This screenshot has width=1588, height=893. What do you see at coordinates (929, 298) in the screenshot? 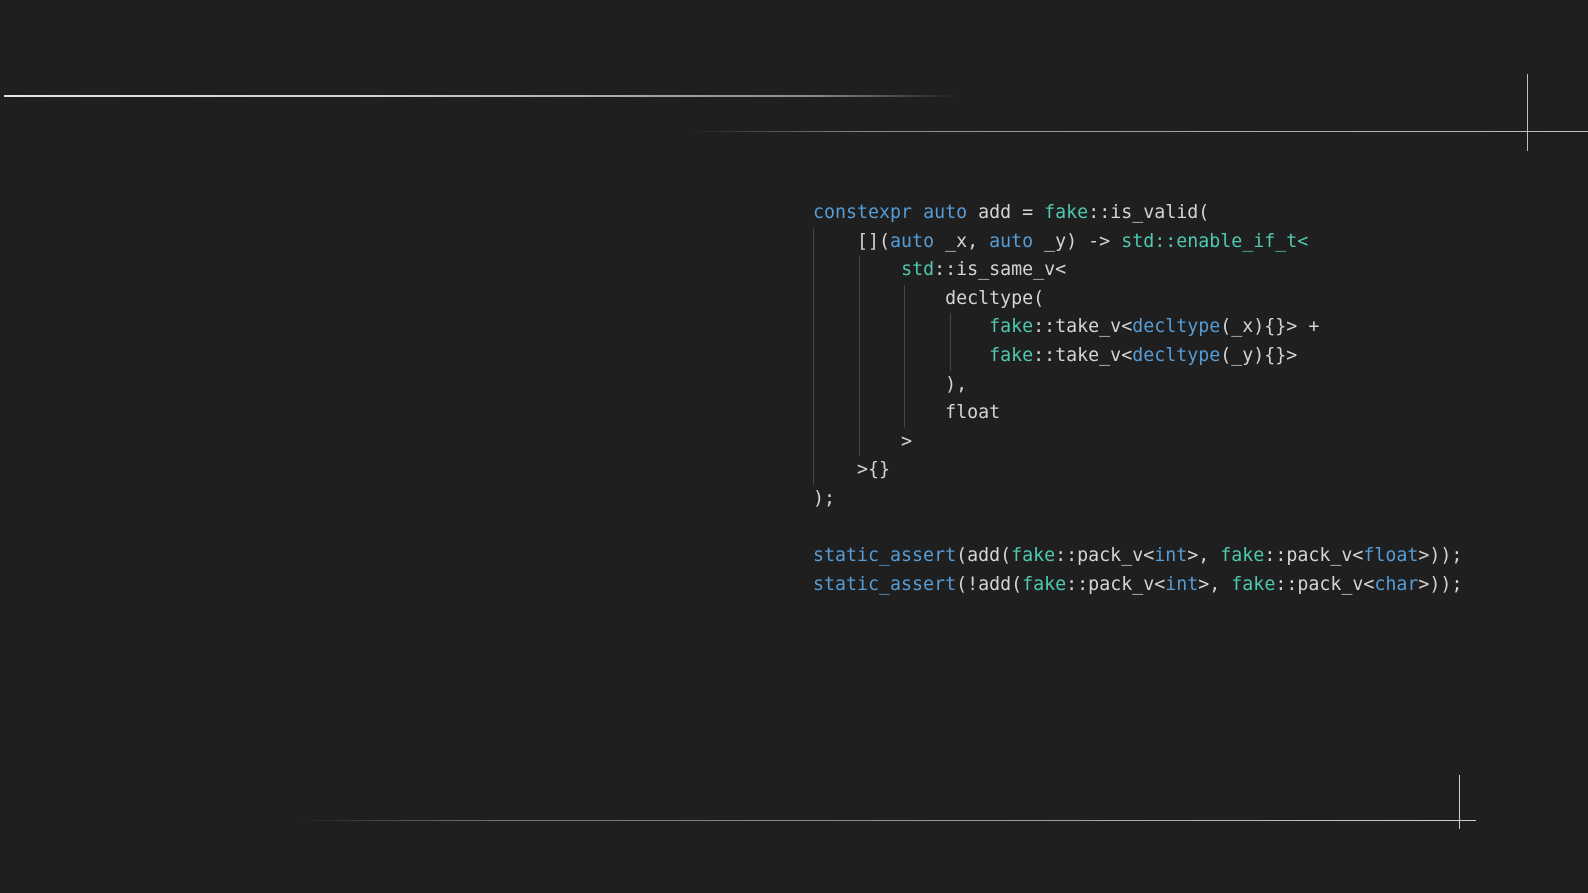
I see `code-token: decltype(` at bounding box center [929, 298].